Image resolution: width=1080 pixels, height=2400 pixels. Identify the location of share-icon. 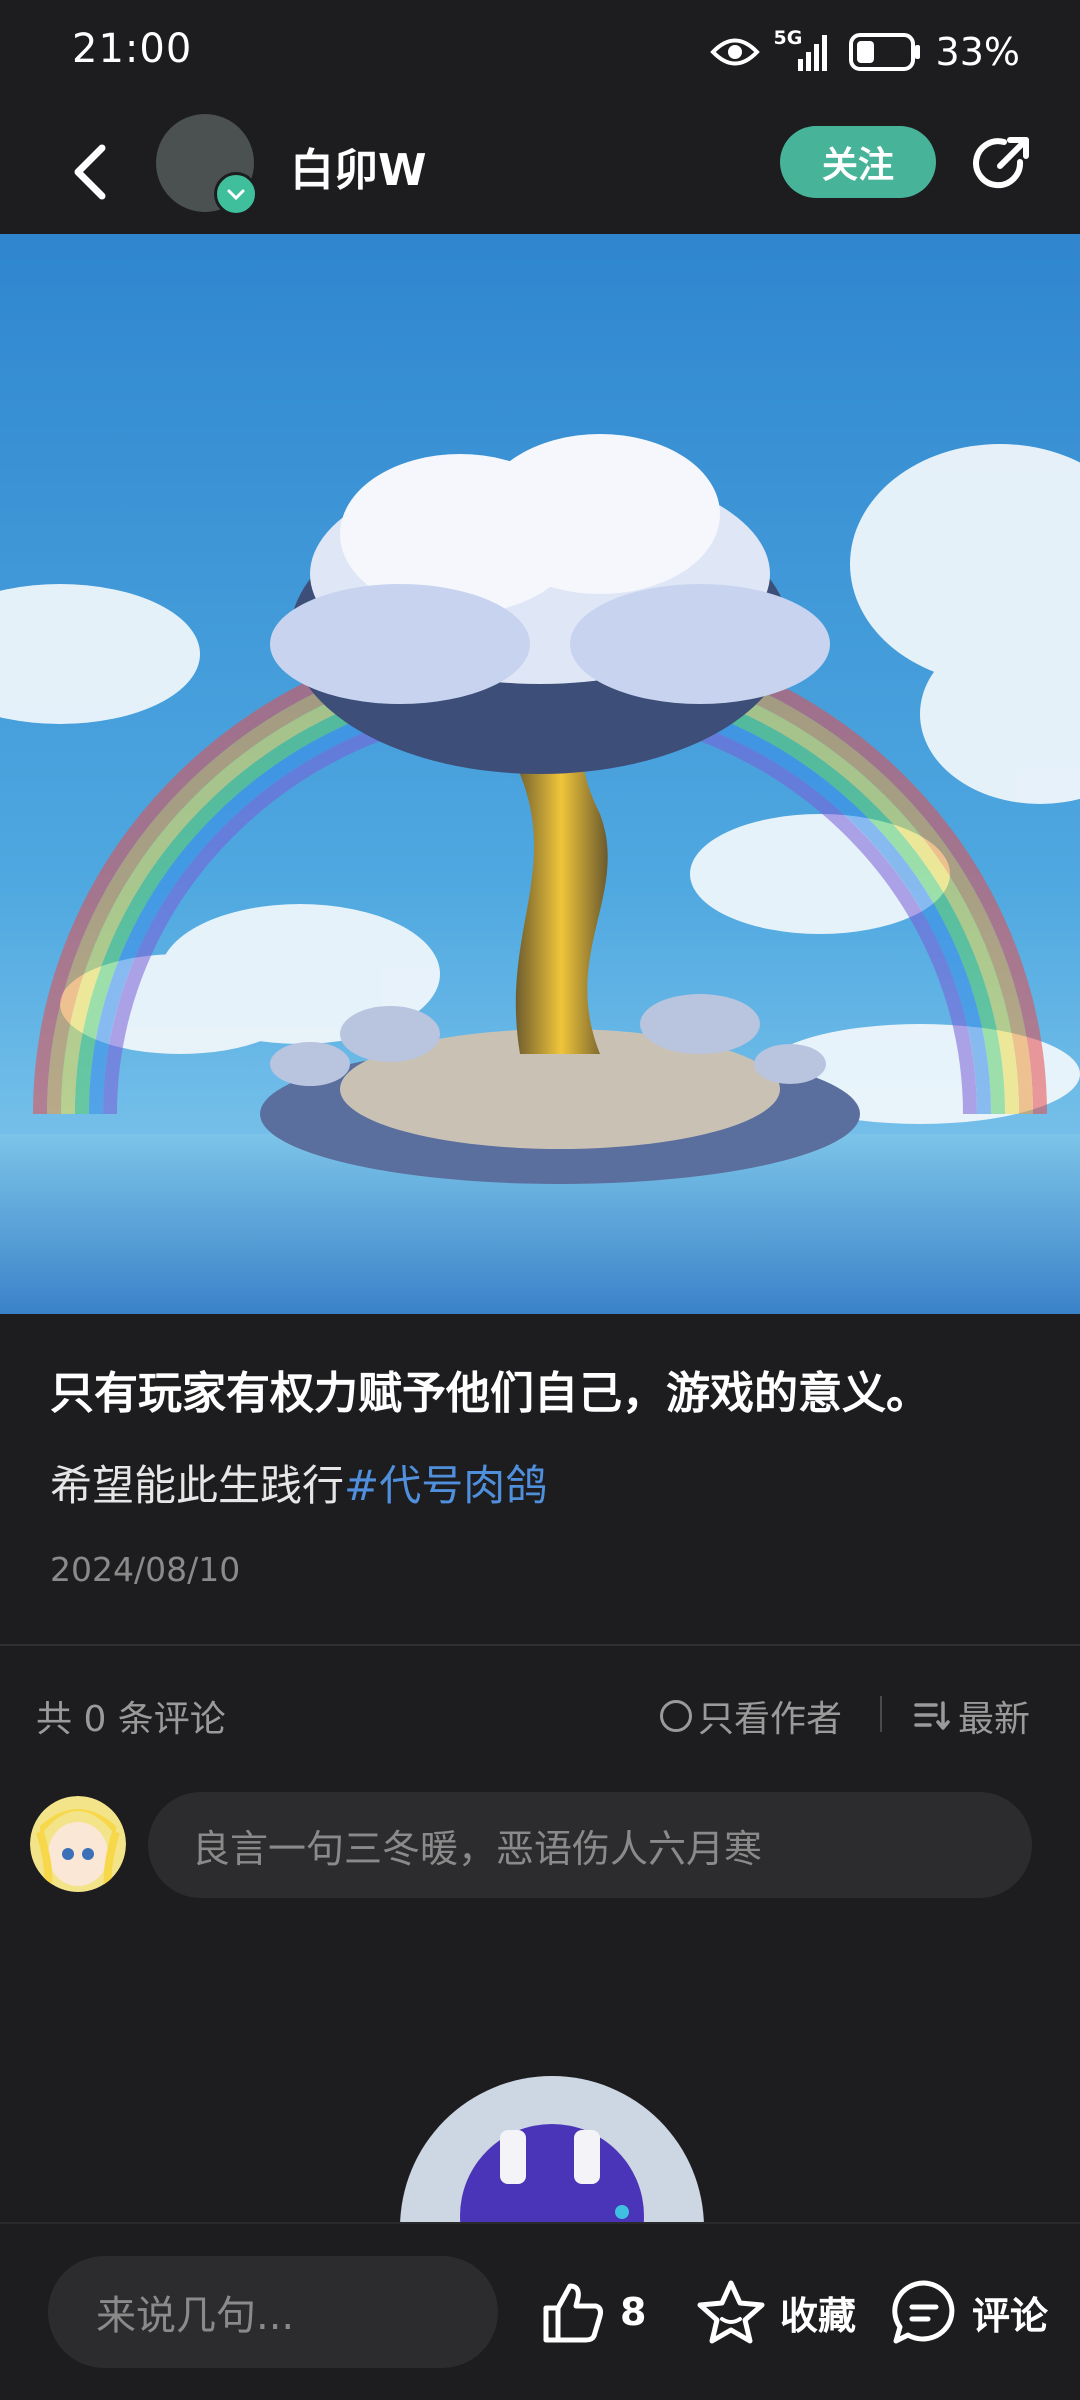
(1001, 163).